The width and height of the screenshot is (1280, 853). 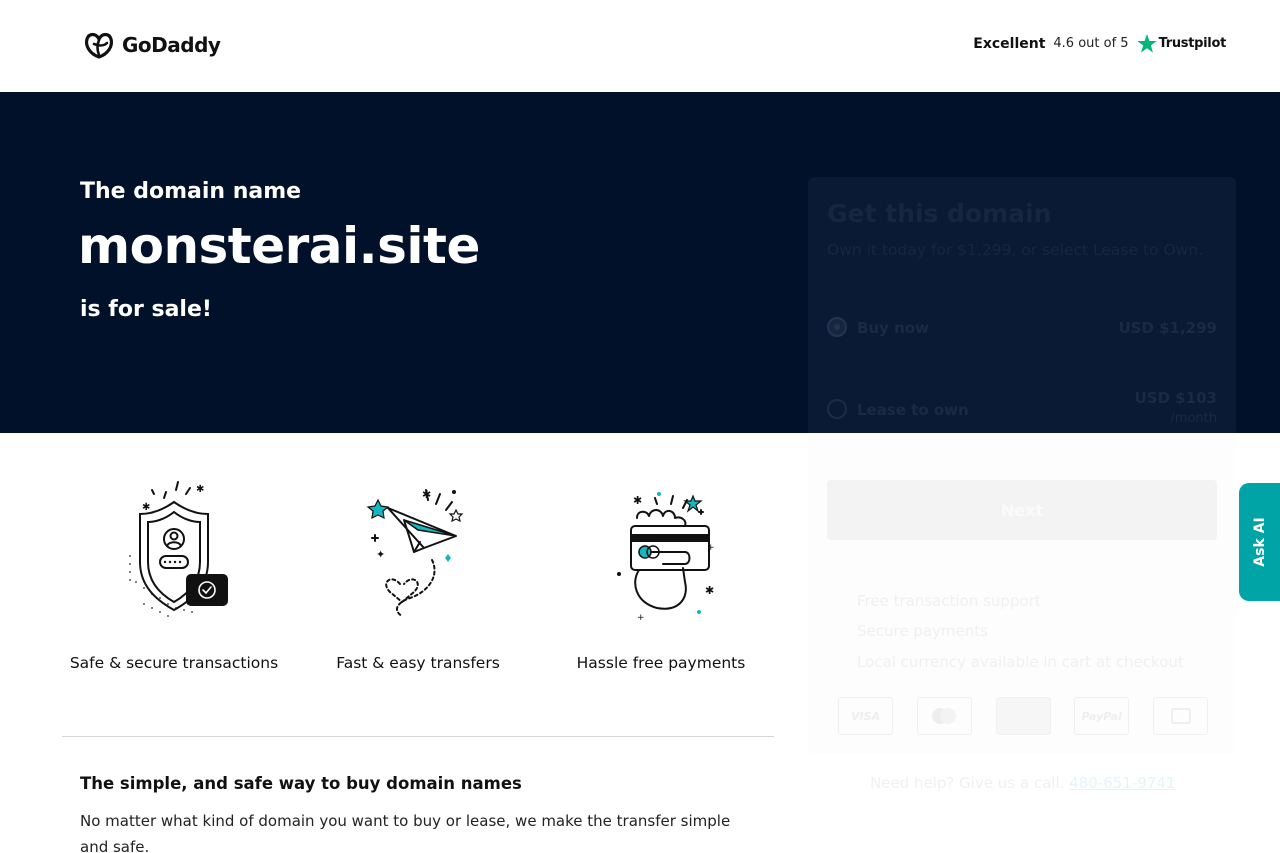 I want to click on feature-transfers: ✱ ✦ Fast & easy transfers, so click(x=418, y=571).